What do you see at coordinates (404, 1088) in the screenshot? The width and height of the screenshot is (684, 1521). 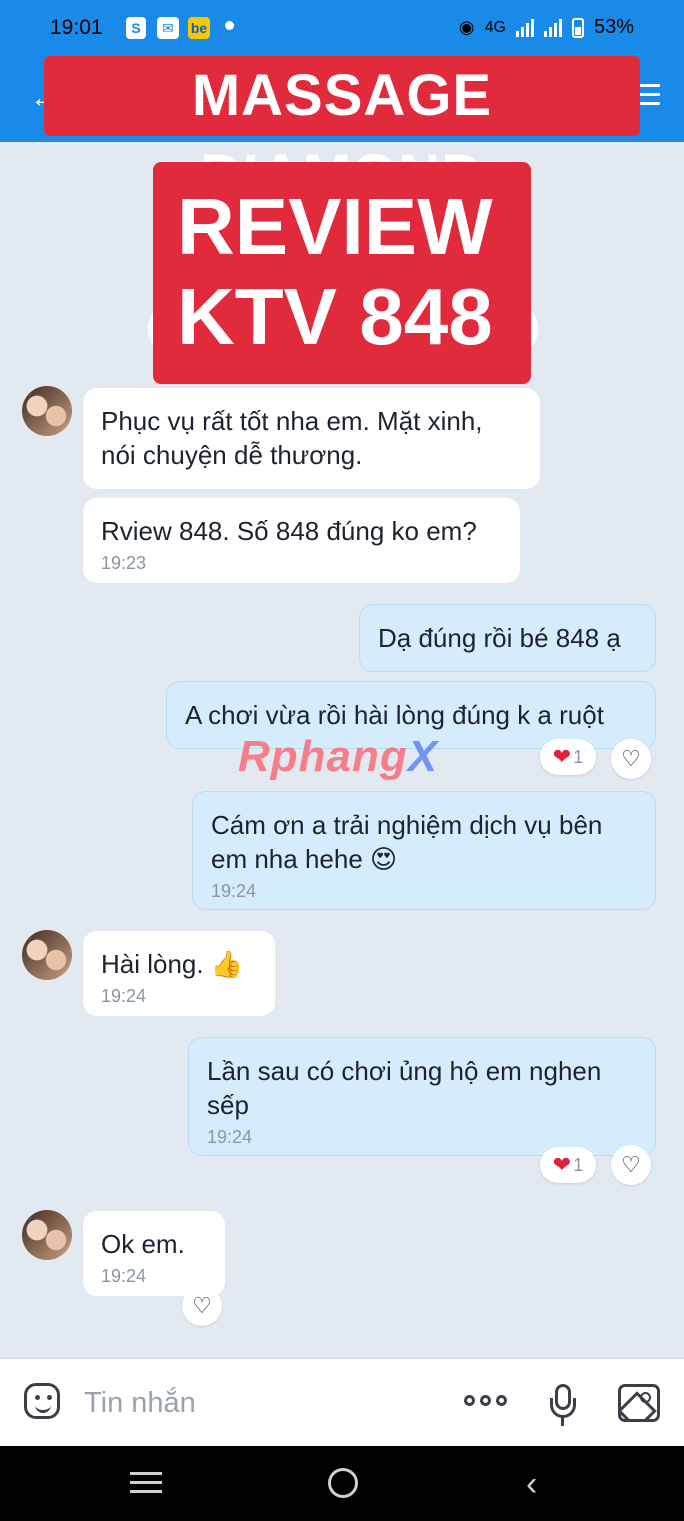 I see `message-text: Lần sau có chơi ủng hộ em nghen sếp` at bounding box center [404, 1088].